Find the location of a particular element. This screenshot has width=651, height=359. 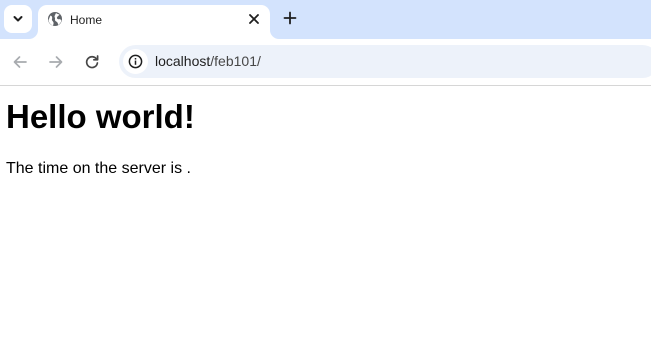

url-text: localhost/feb101/ is located at coordinates (208, 61).